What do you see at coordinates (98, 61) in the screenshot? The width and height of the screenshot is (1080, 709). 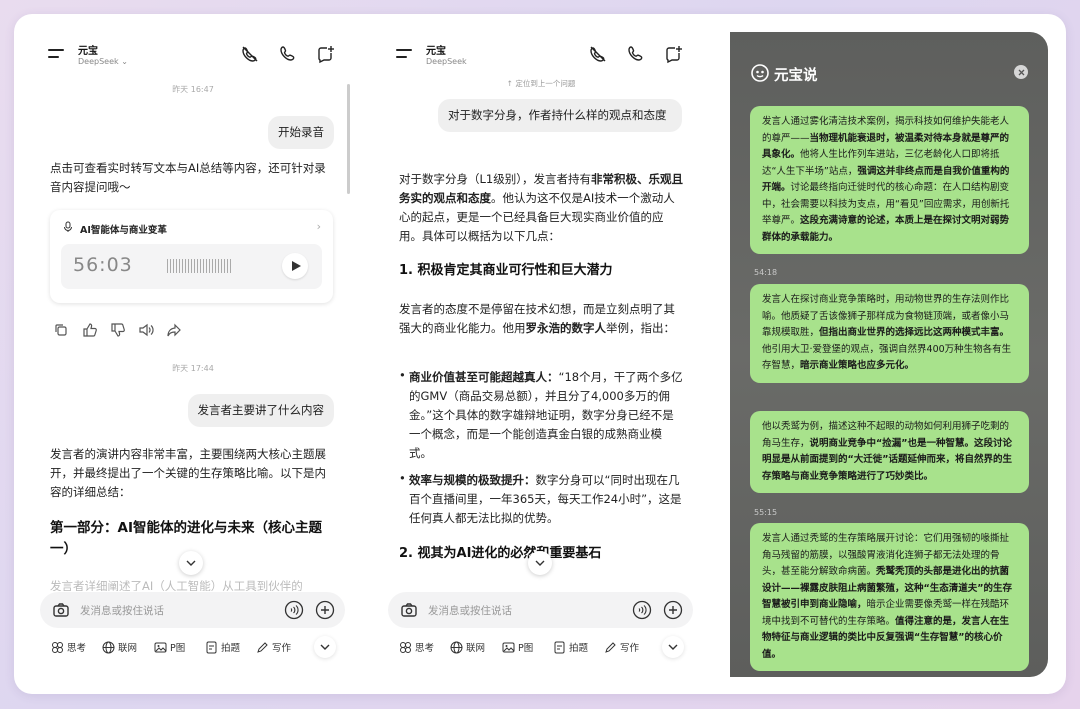 I see `model-name: DeepSeek` at bounding box center [98, 61].